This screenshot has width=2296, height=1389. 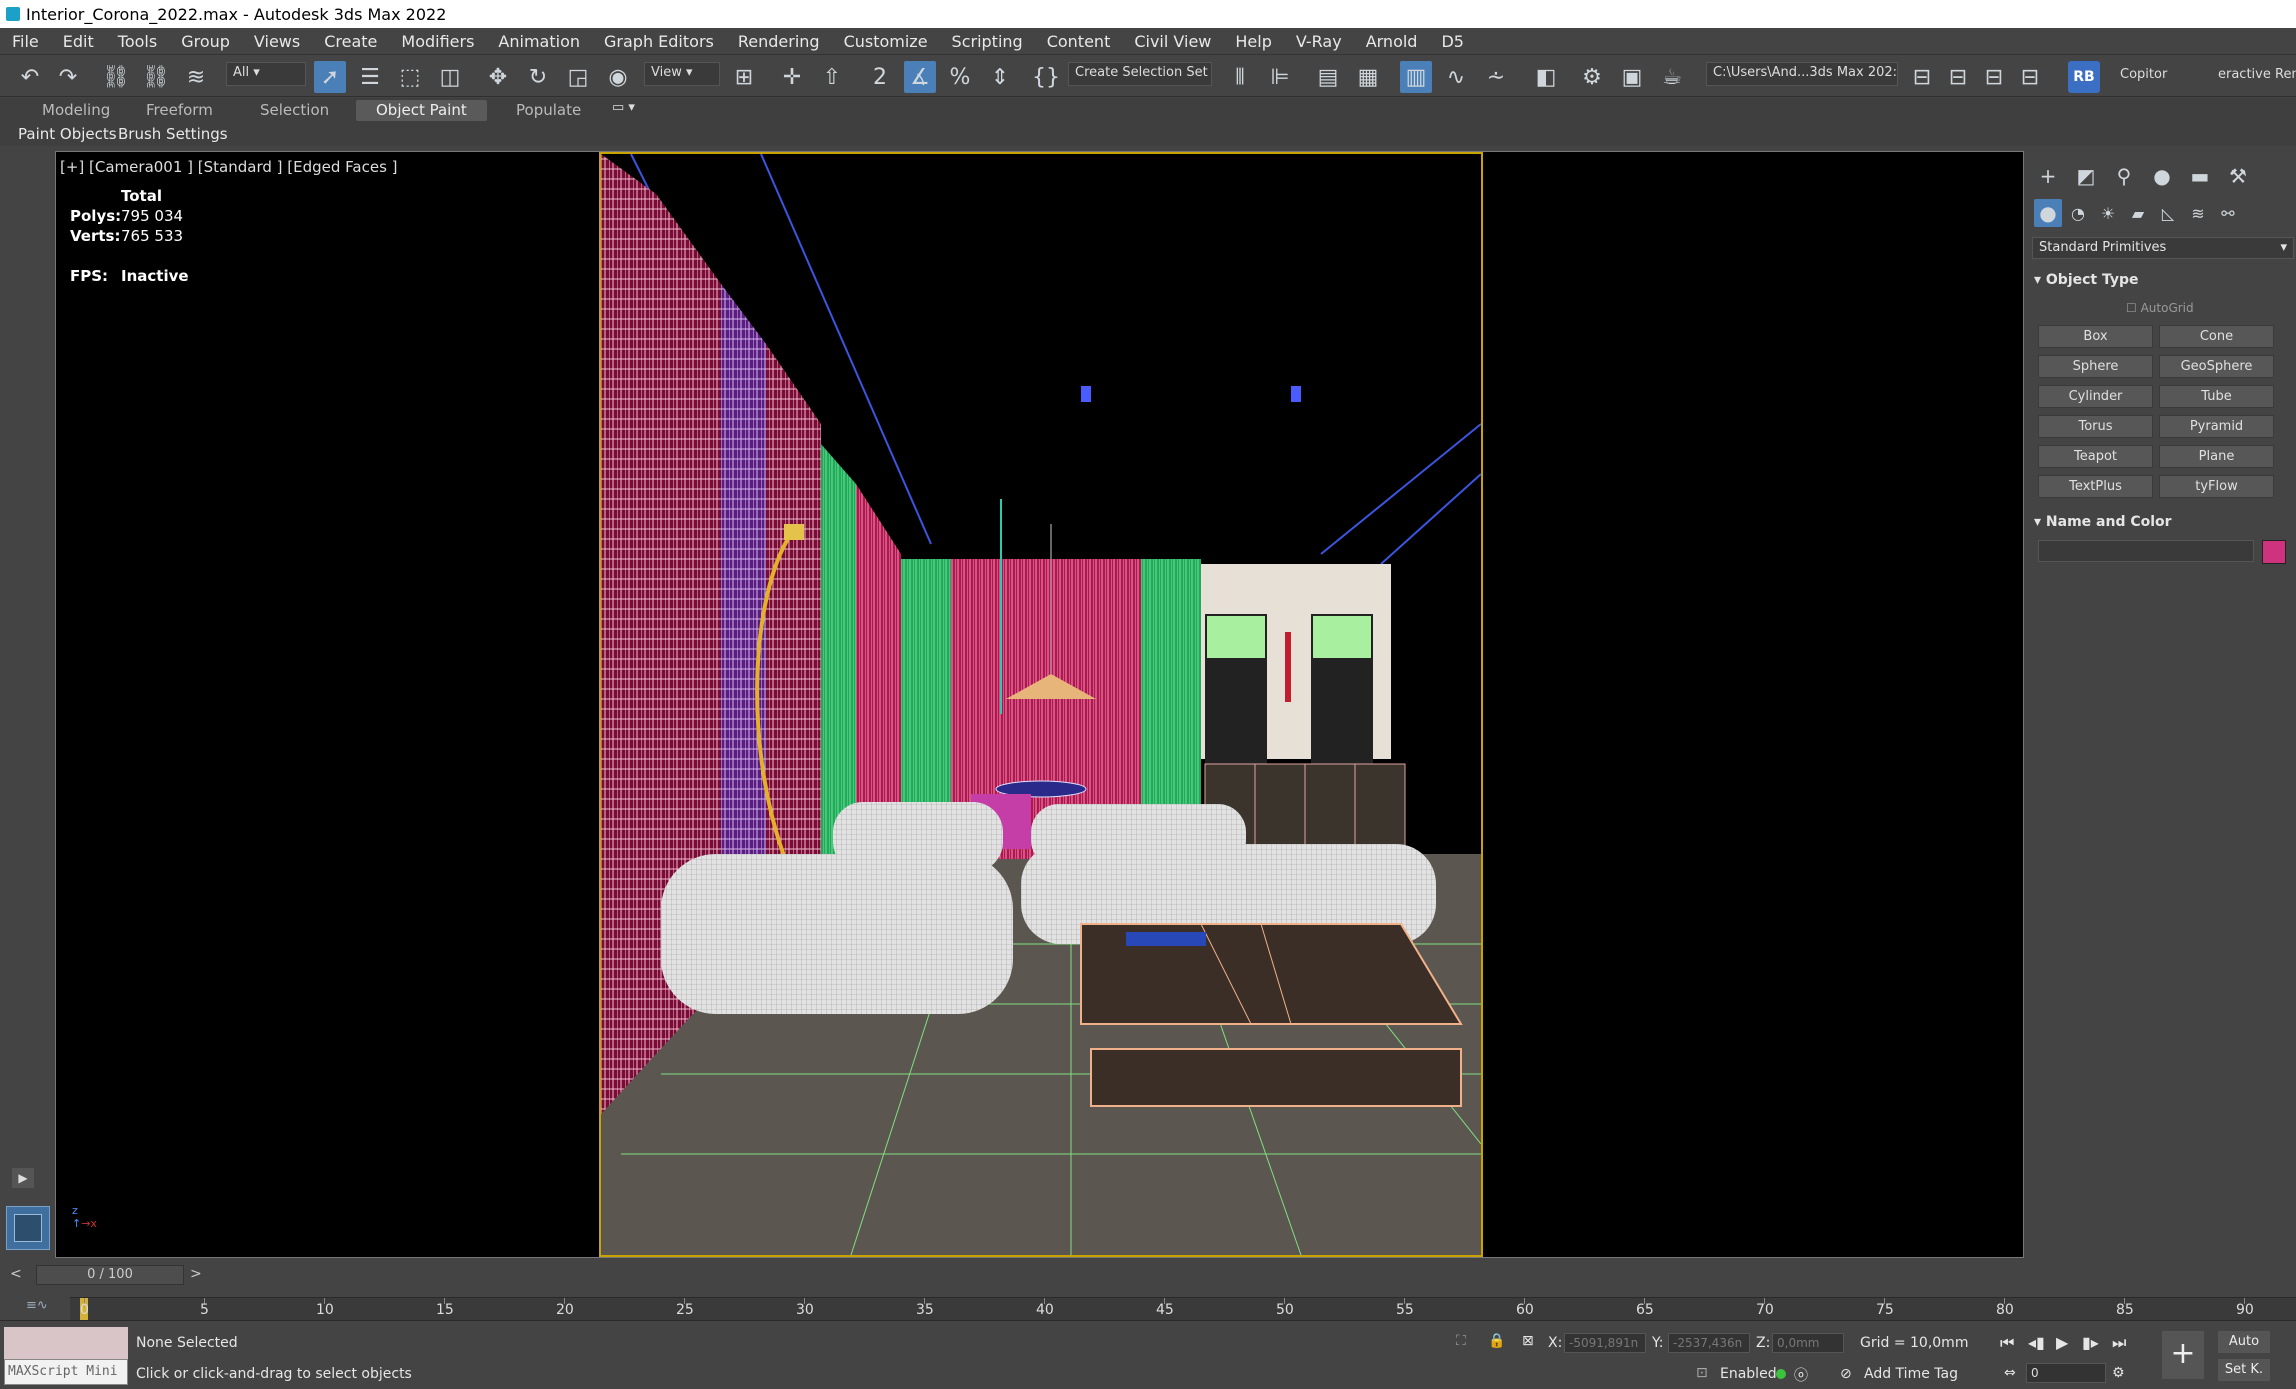 I want to click on tyflow-button: tyFlow, so click(x=2216, y=486).